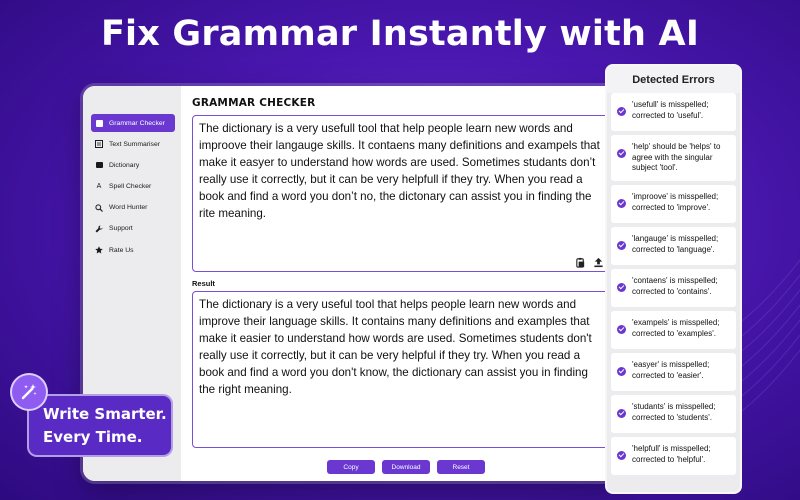  What do you see at coordinates (121, 250) in the screenshot?
I see `sidebar-item-label: Rate Us` at bounding box center [121, 250].